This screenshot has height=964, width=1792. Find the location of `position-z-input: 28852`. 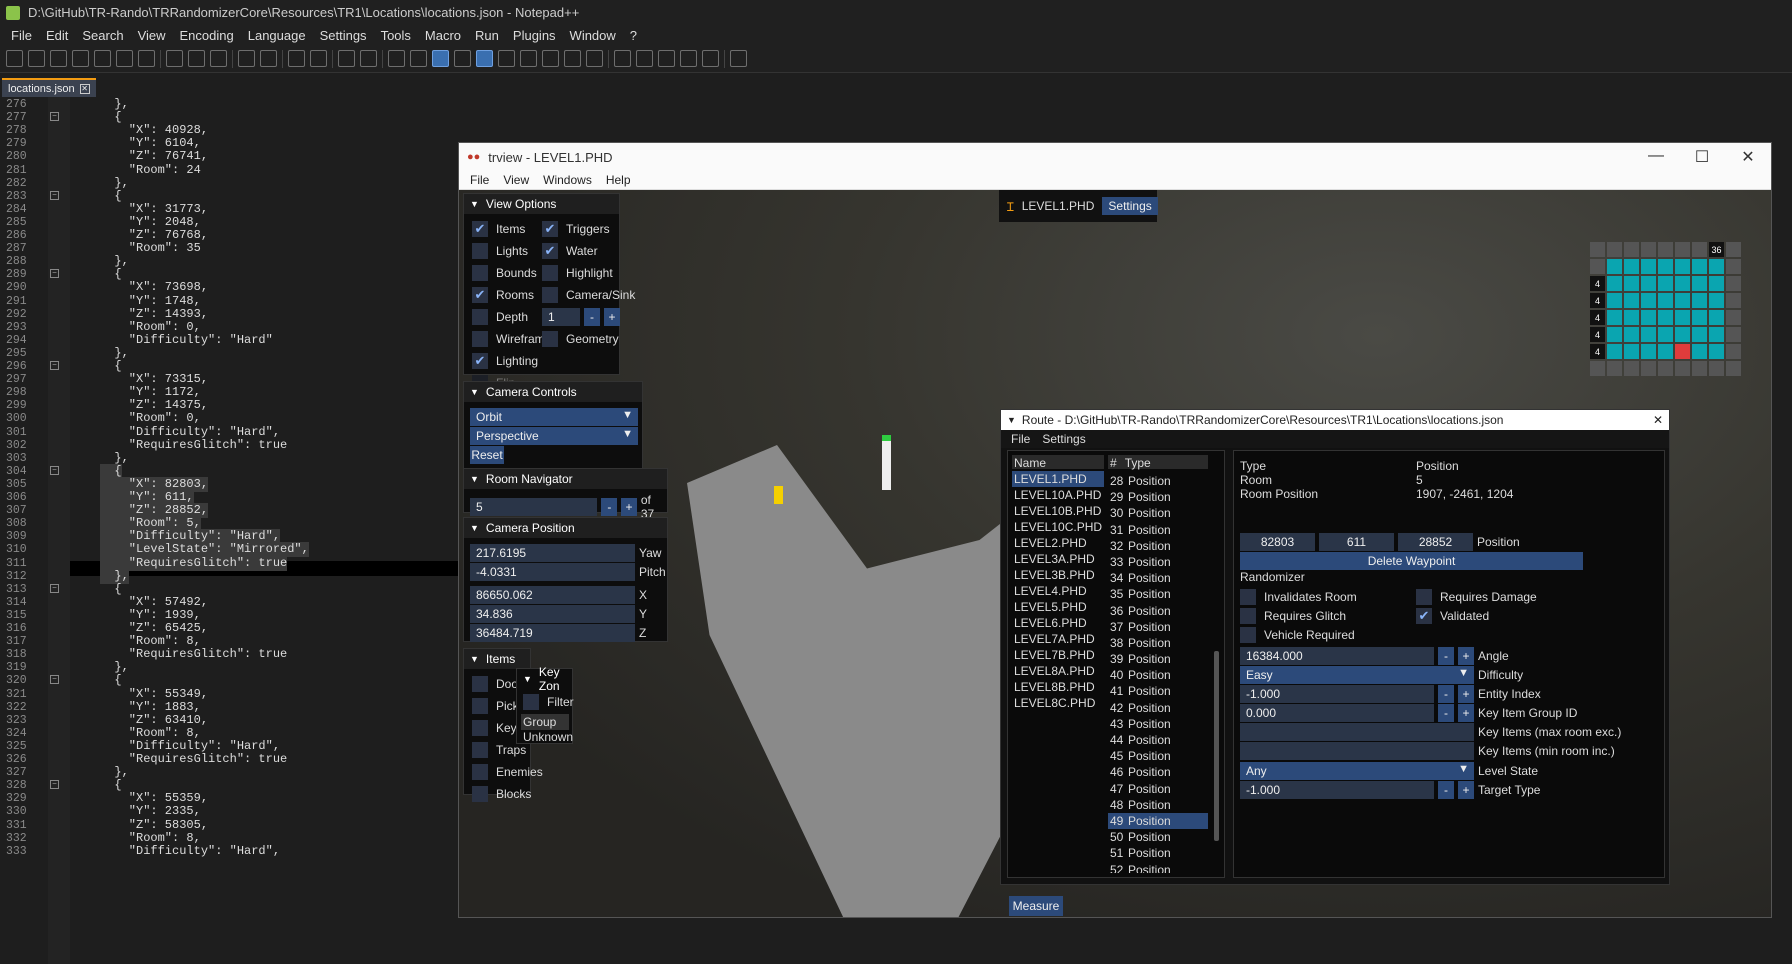

position-z-input: 28852 is located at coordinates (1435, 542).